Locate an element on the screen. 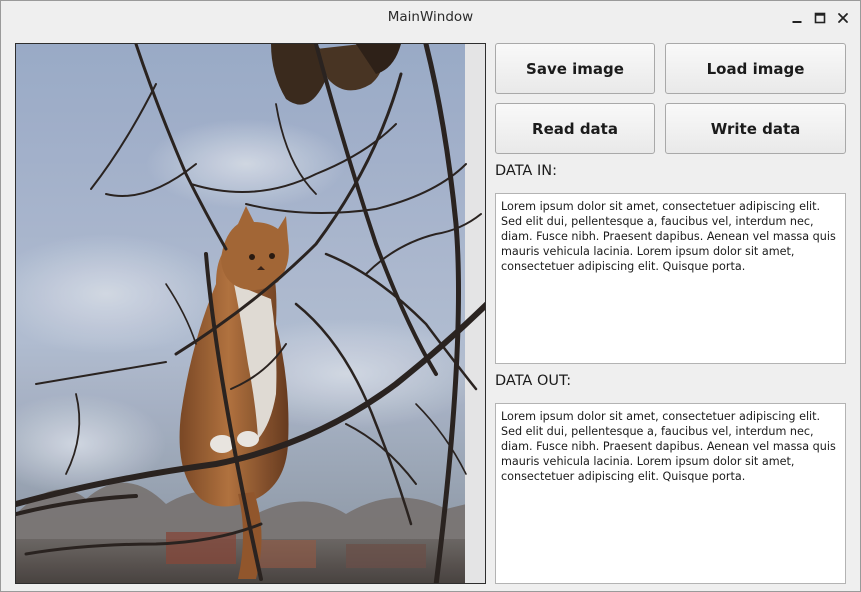 The image size is (861, 592). close-icon is located at coordinates (843, 18).